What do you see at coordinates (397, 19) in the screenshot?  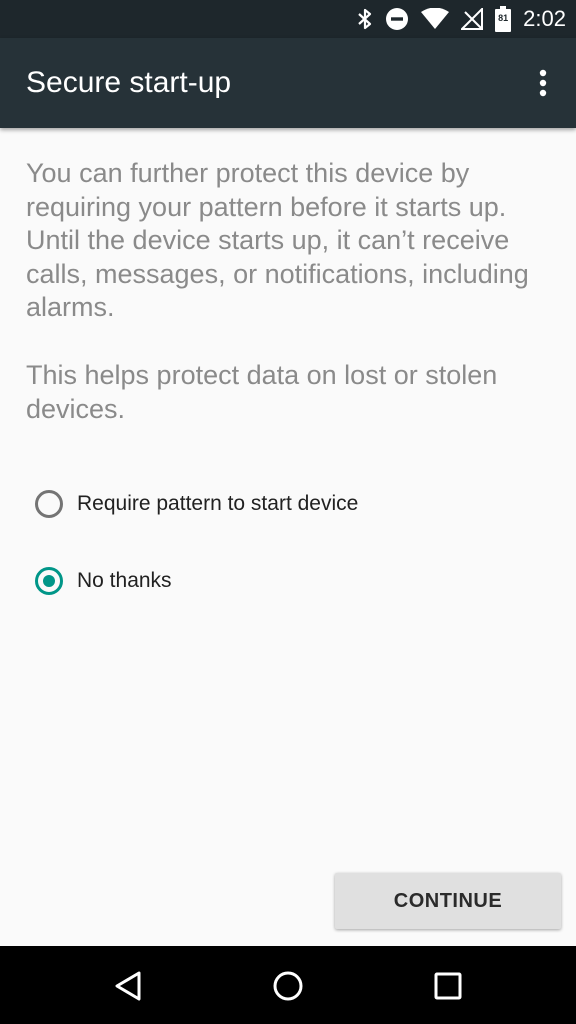 I see `do-not-disturb-icon` at bounding box center [397, 19].